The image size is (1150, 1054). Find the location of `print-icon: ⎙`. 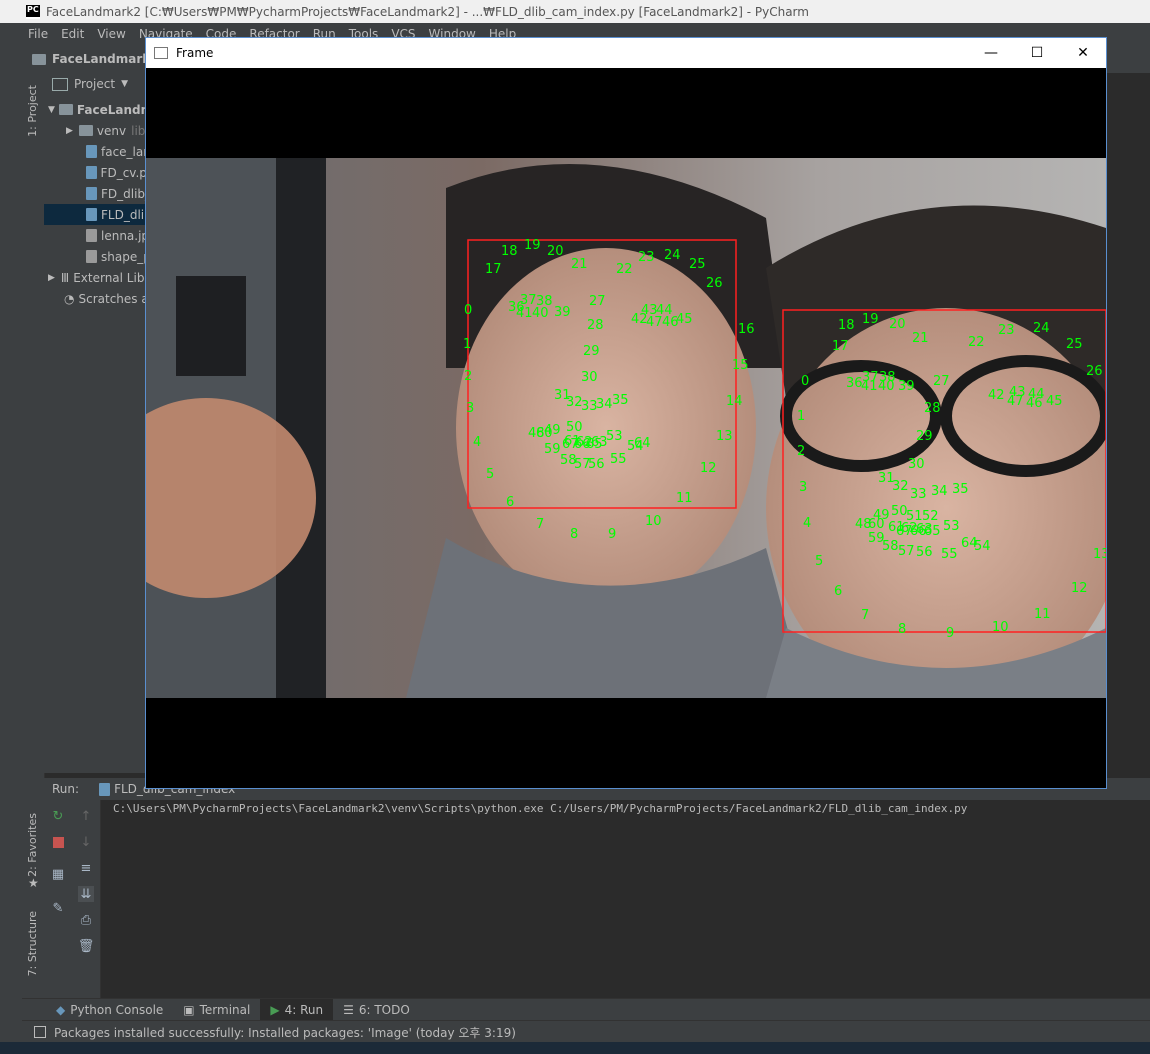

print-icon: ⎙ is located at coordinates (86, 920).